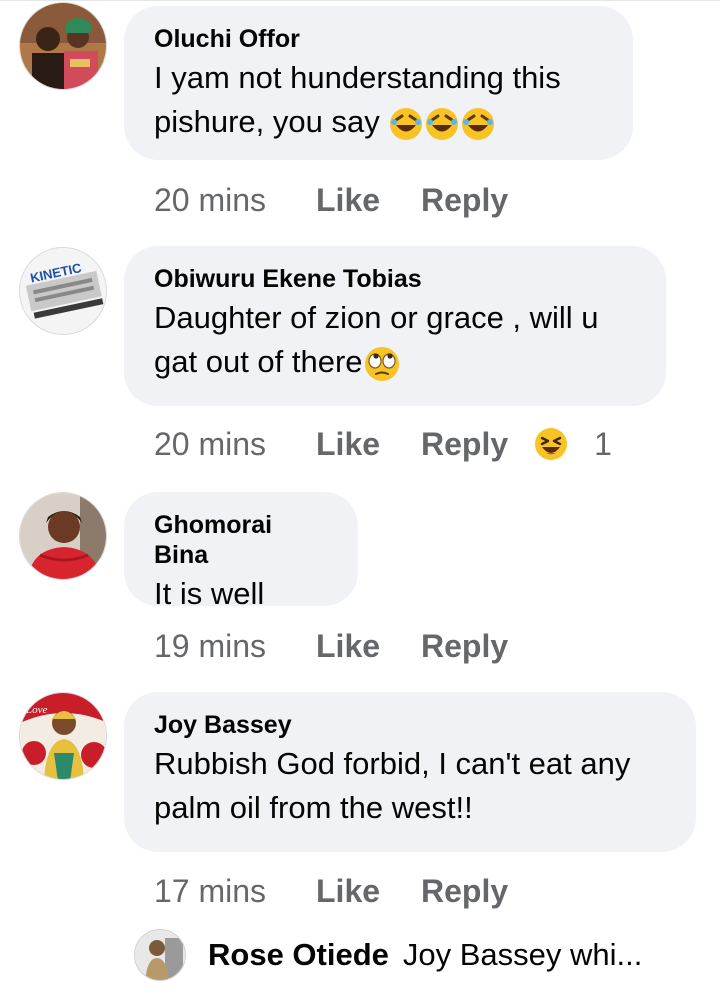 This screenshot has height=1002, width=720. Describe the element at coordinates (395, 279) in the screenshot. I see `comment-author: Obiwuru Ekene Tobias` at that location.